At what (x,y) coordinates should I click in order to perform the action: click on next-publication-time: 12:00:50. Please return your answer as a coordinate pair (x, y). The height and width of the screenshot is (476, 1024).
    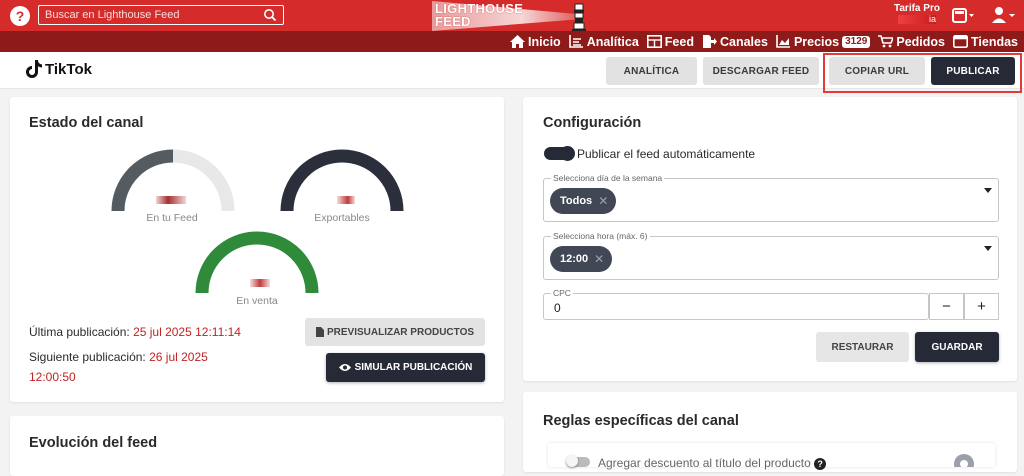
    Looking at the image, I should click on (52, 377).